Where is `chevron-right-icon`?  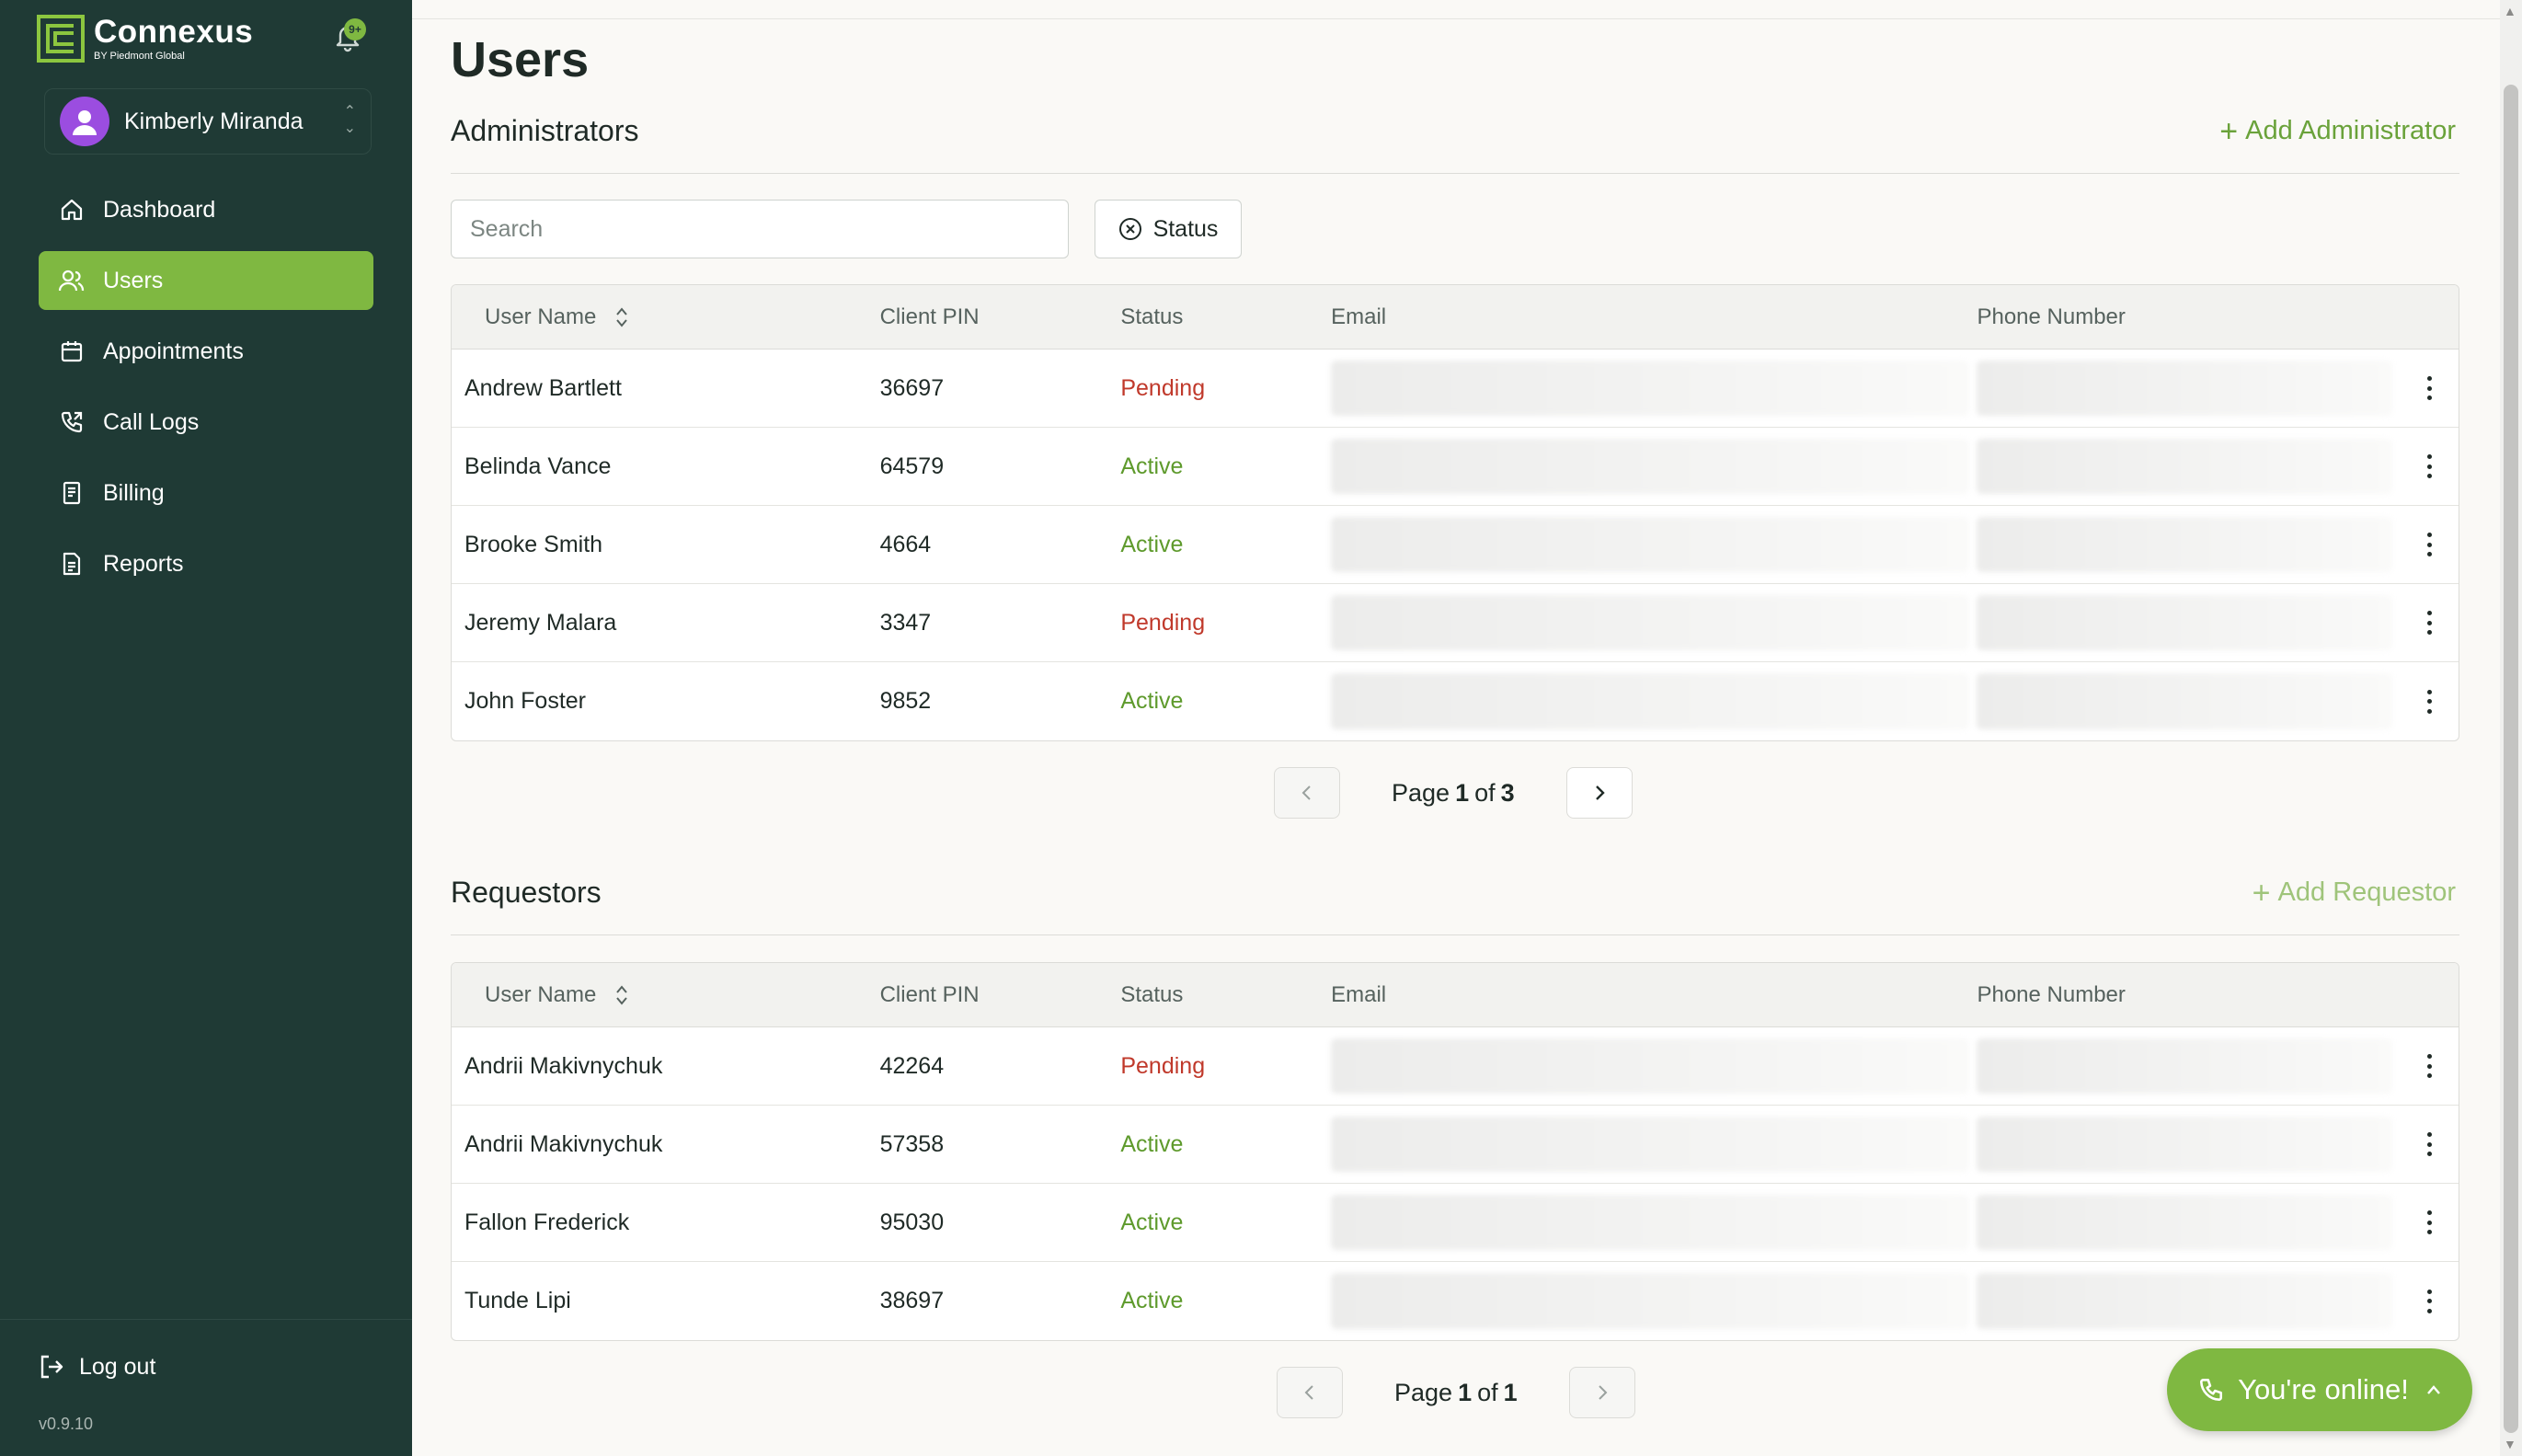 chevron-right-icon is located at coordinates (1603, 1392).